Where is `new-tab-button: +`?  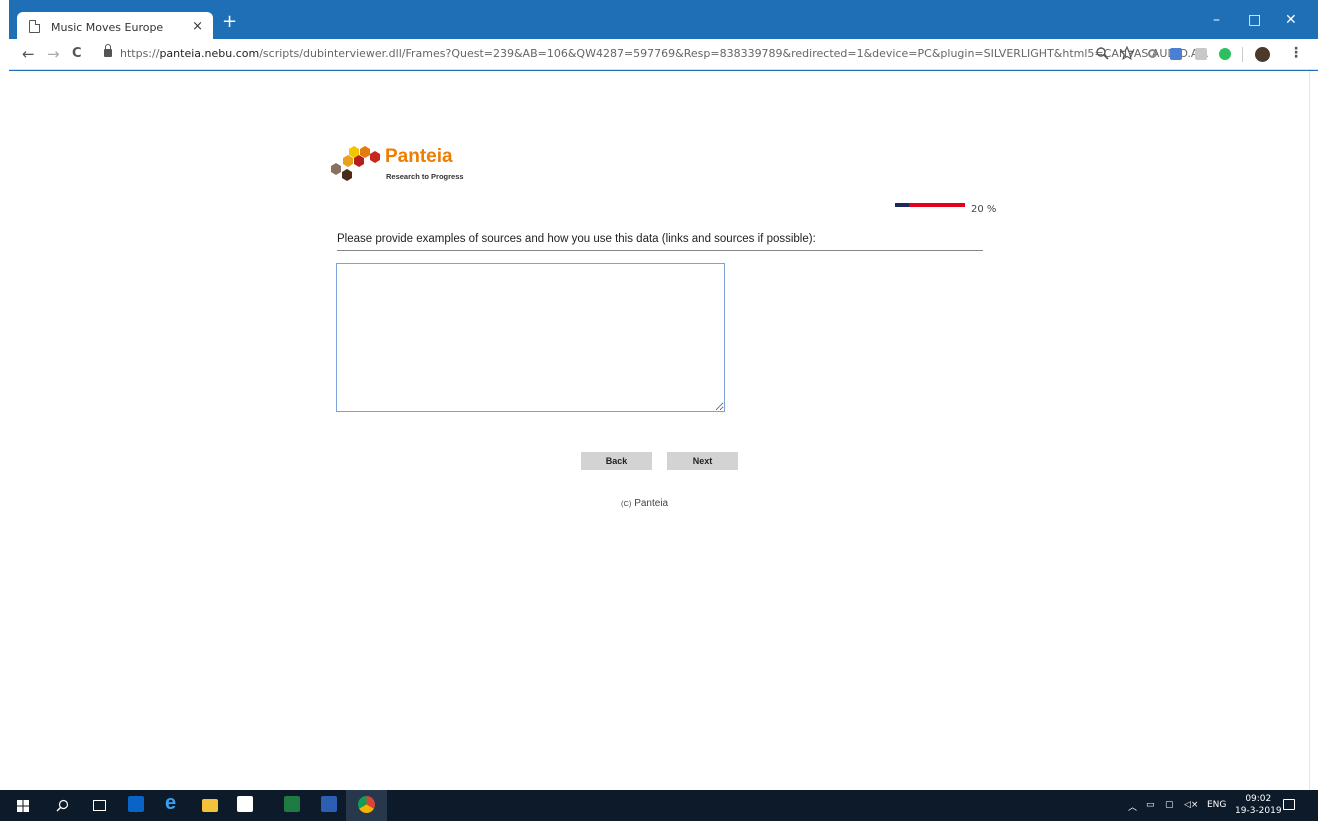 new-tab-button: + is located at coordinates (229, 22).